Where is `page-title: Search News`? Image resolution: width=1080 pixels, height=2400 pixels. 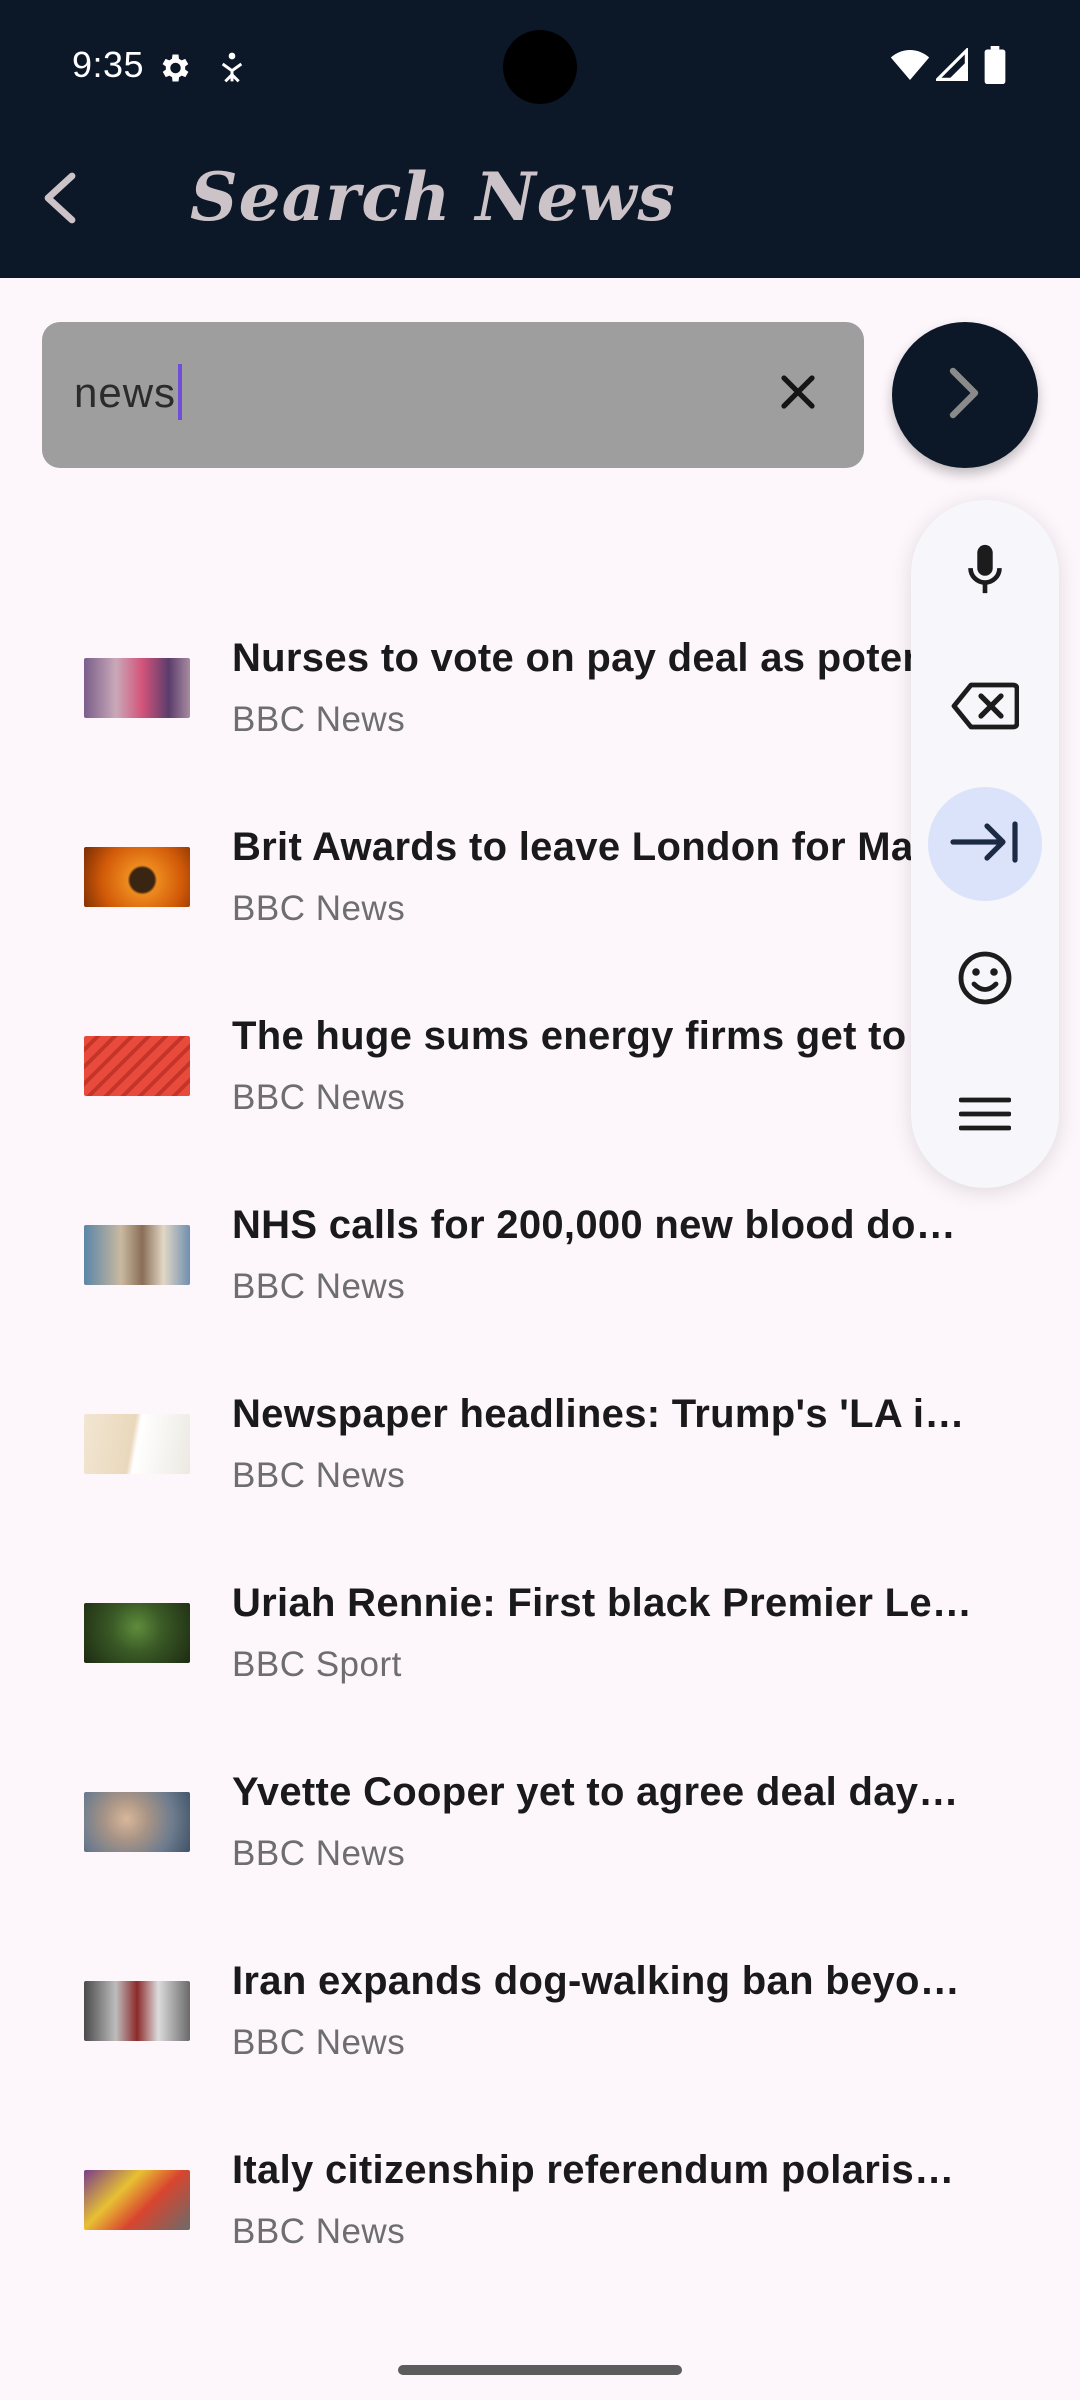 page-title: Search News is located at coordinates (433, 197).